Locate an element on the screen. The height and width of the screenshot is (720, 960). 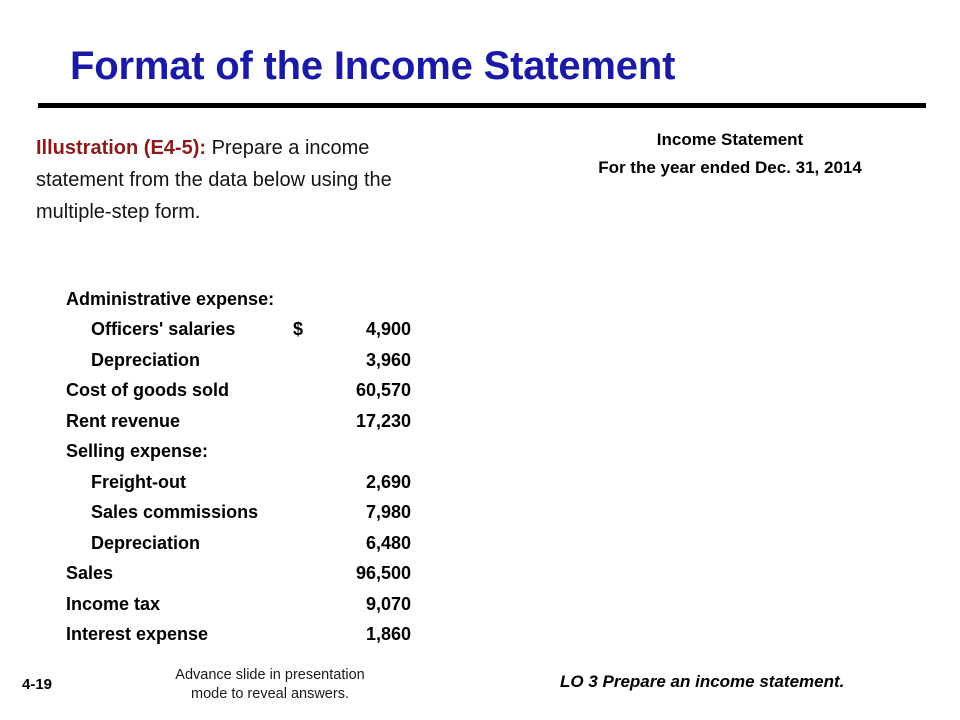
row-label: Cost of goods sold is located at coordinates (147, 390).